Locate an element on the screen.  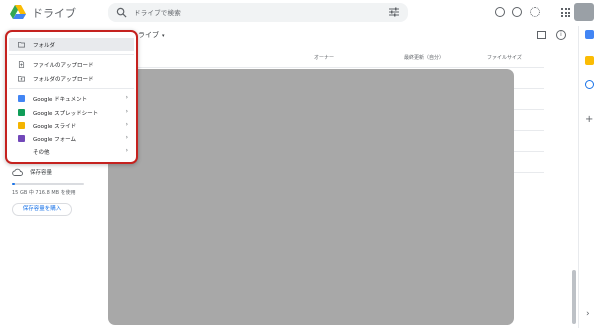
apps-grid-icon is located at coordinates (565, 12).